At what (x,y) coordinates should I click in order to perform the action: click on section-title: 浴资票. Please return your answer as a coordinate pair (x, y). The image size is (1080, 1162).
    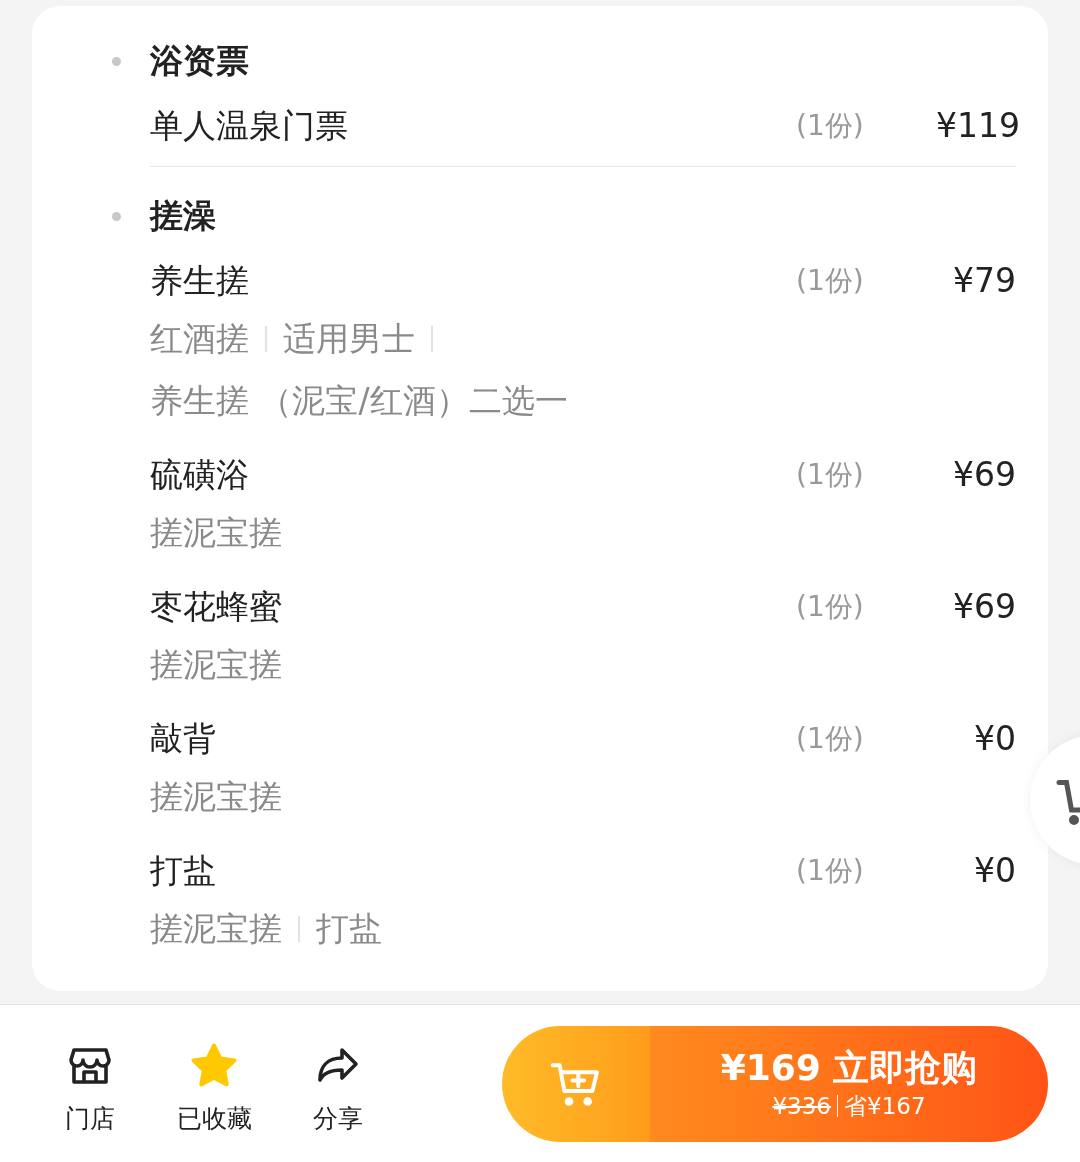
    Looking at the image, I should click on (199, 61).